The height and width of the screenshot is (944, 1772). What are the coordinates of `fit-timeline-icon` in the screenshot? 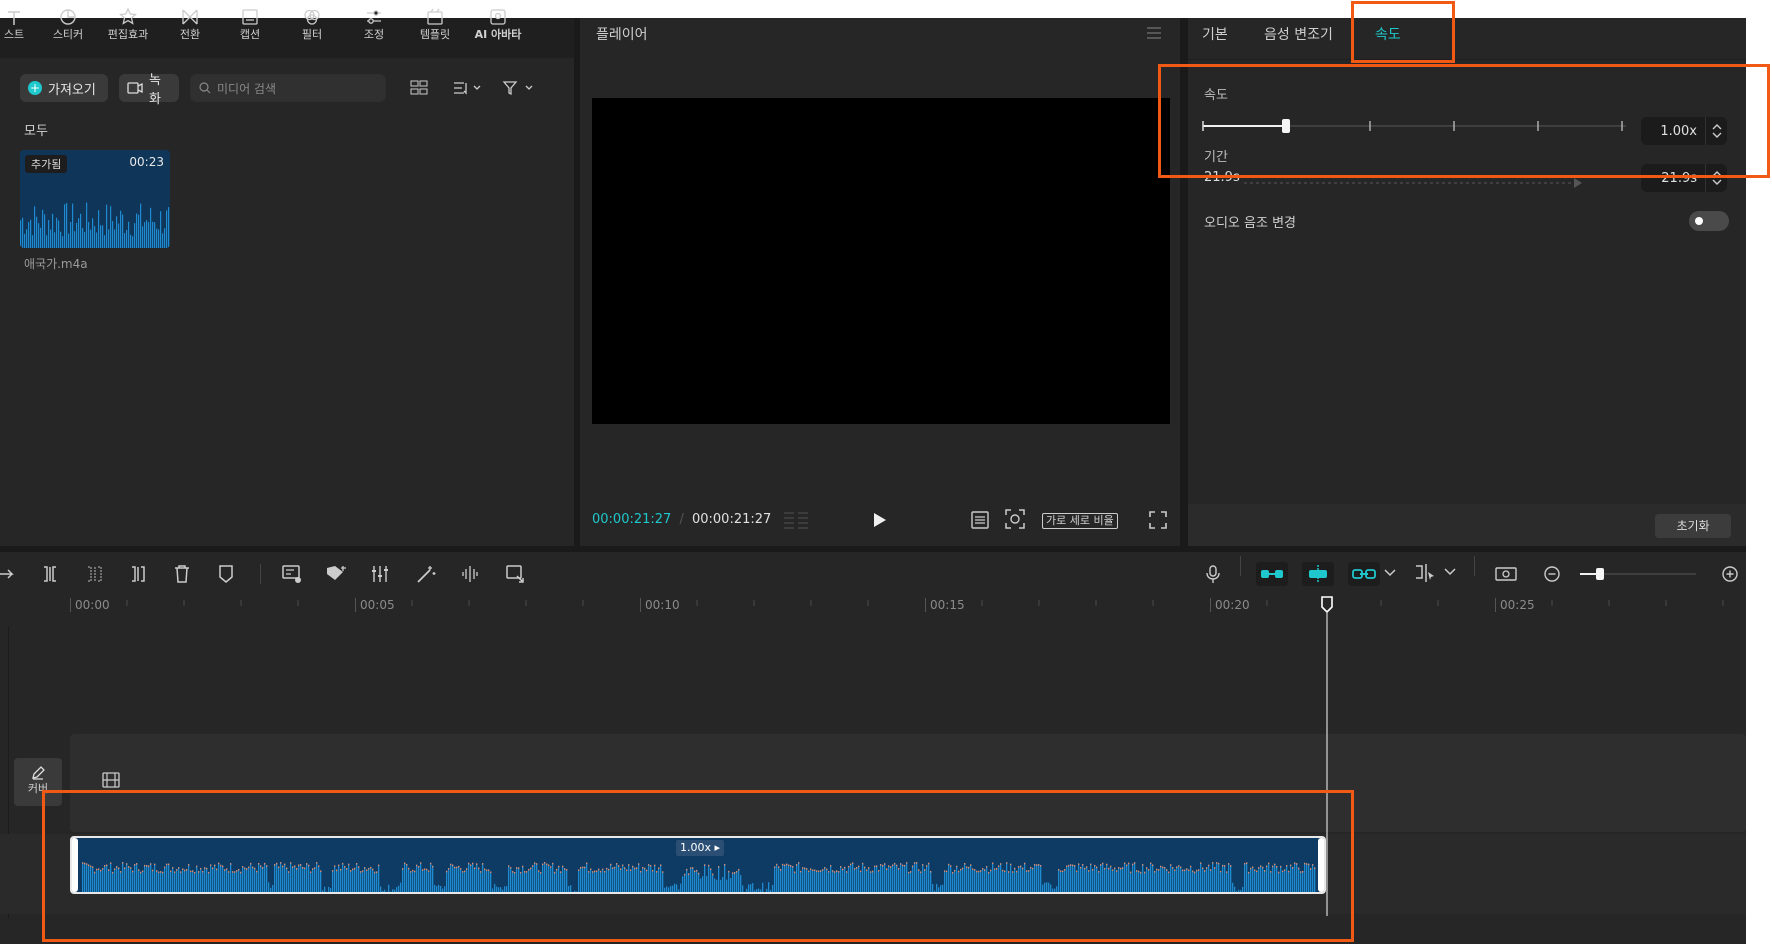 It's located at (1506, 574).